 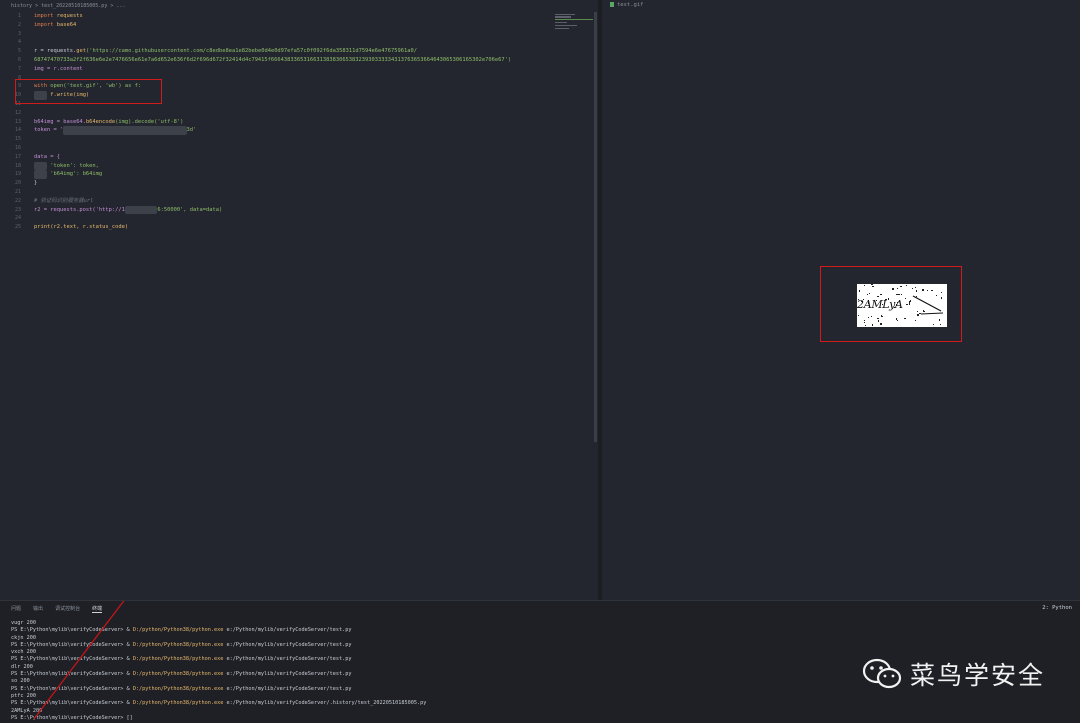 What do you see at coordinates (19, 59) in the screenshot?
I see `line-number: 6` at bounding box center [19, 59].